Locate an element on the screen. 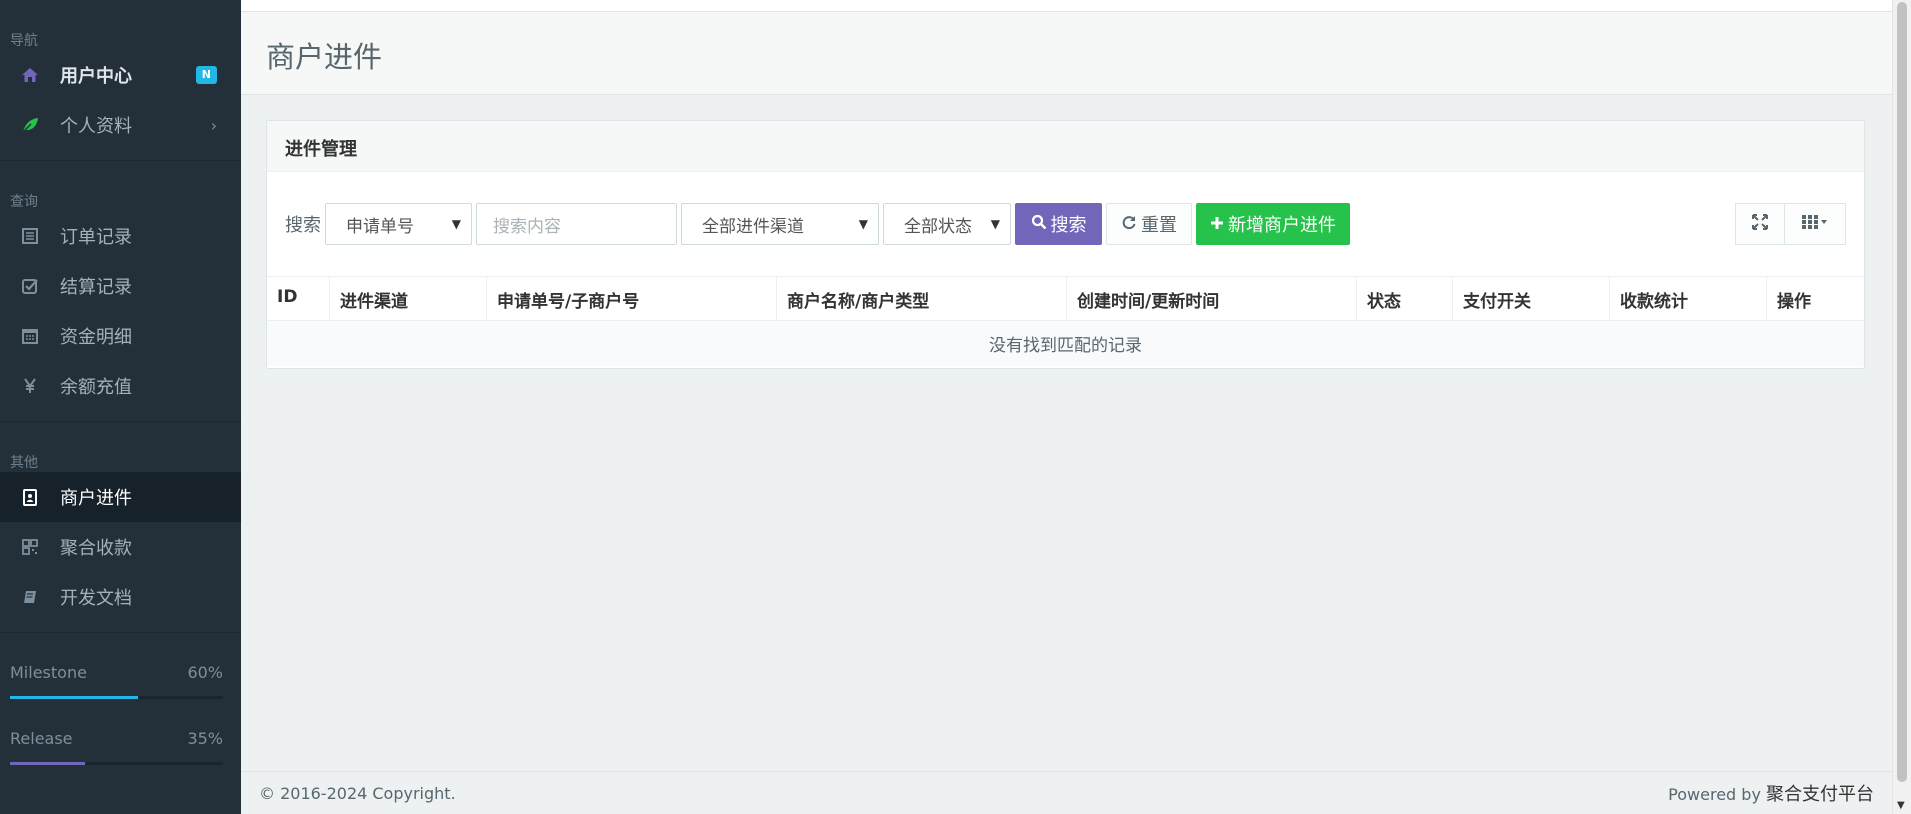  reset-button: 重置 is located at coordinates (1149, 224).